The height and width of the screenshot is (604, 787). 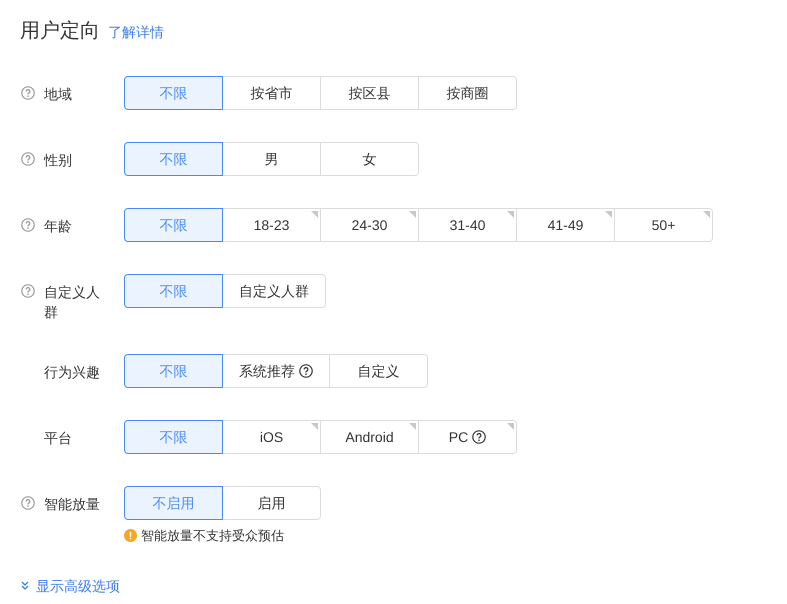 What do you see at coordinates (212, 536) in the screenshot?
I see `warning-text: 智能放量不支持受众预估` at bounding box center [212, 536].